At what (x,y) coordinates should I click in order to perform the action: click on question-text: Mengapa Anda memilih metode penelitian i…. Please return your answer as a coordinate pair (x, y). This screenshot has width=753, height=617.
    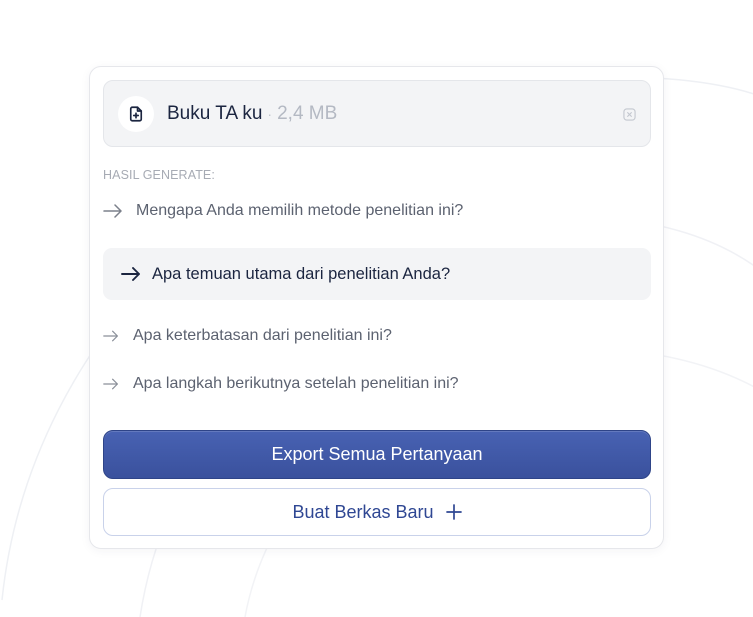
    Looking at the image, I should click on (300, 210).